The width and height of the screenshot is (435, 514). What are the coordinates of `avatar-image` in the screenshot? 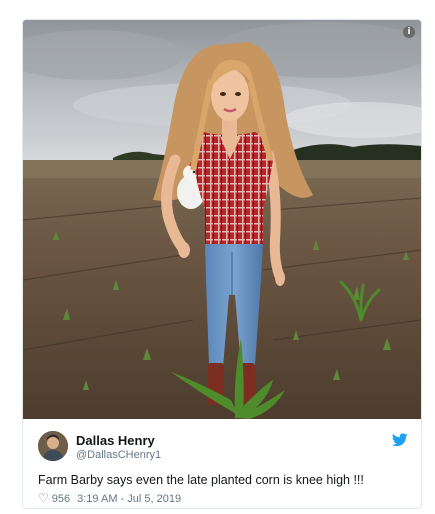 It's located at (53, 446).